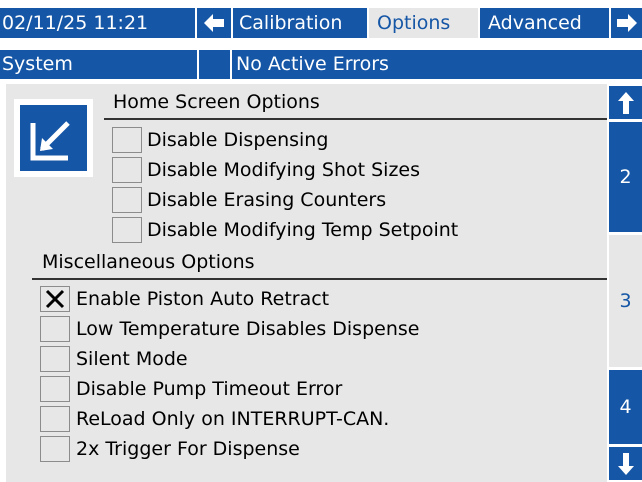 The image size is (642, 482). Describe the element at coordinates (355, 119) in the screenshot. I see `home-screen-divider` at that location.